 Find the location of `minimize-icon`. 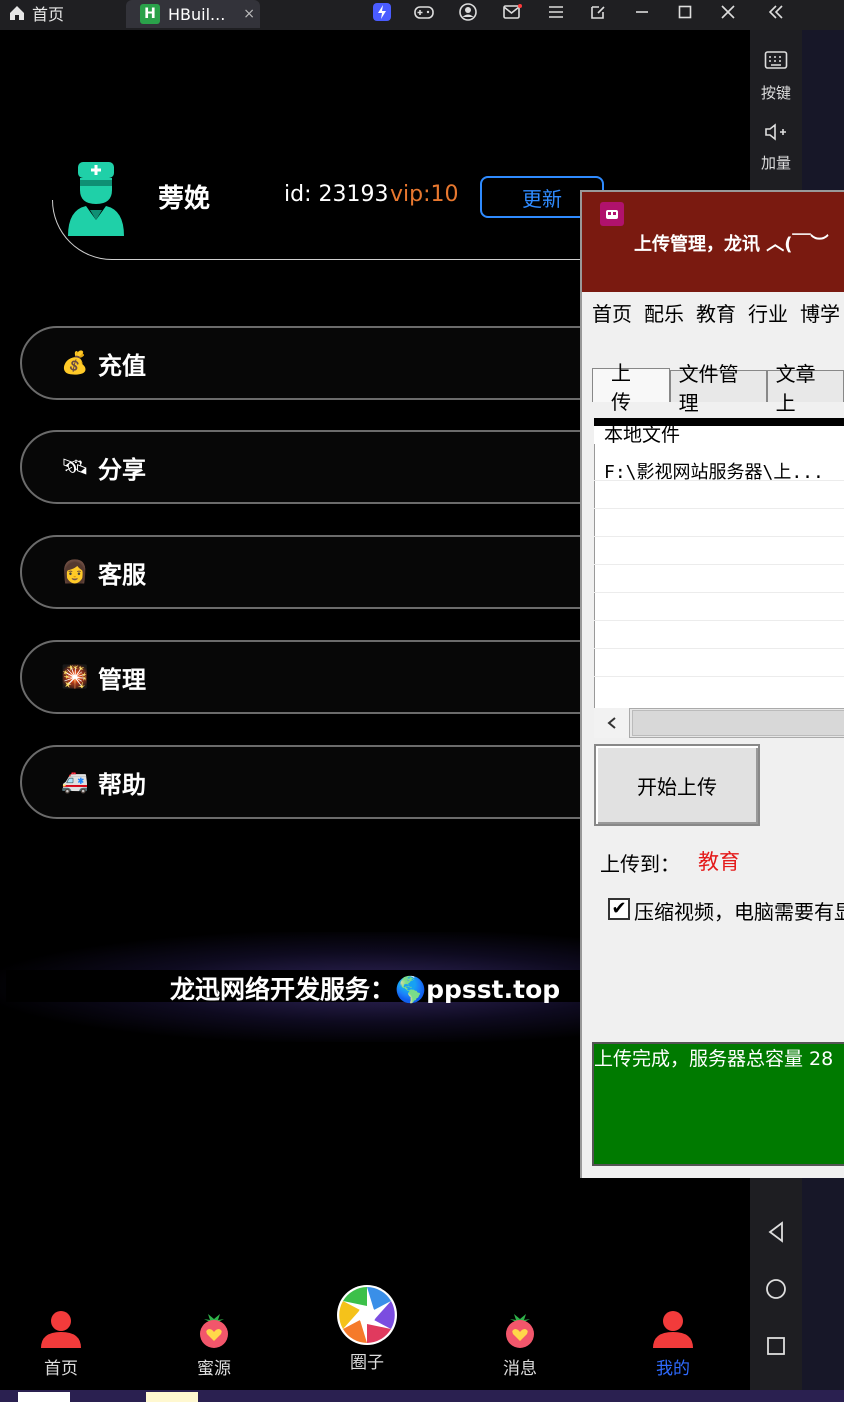

minimize-icon is located at coordinates (642, 12).